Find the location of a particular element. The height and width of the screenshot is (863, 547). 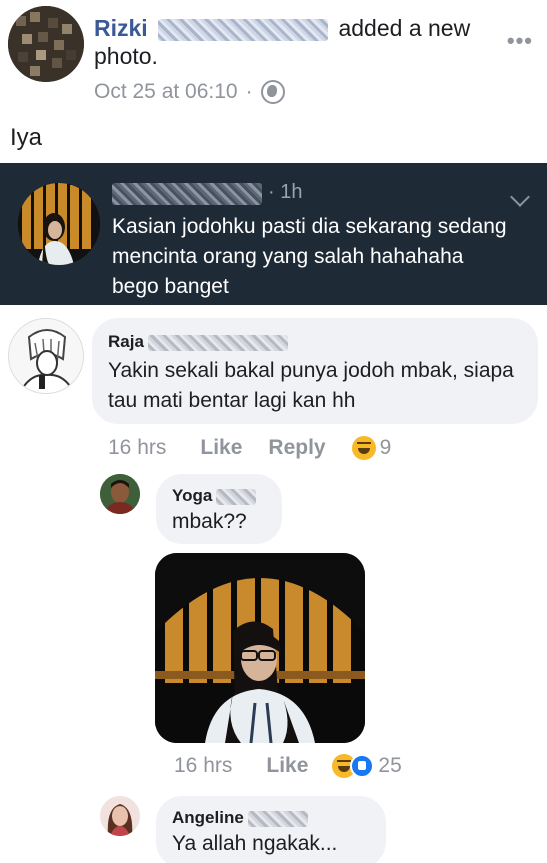

reaction-count: 25 is located at coordinates (389, 766).